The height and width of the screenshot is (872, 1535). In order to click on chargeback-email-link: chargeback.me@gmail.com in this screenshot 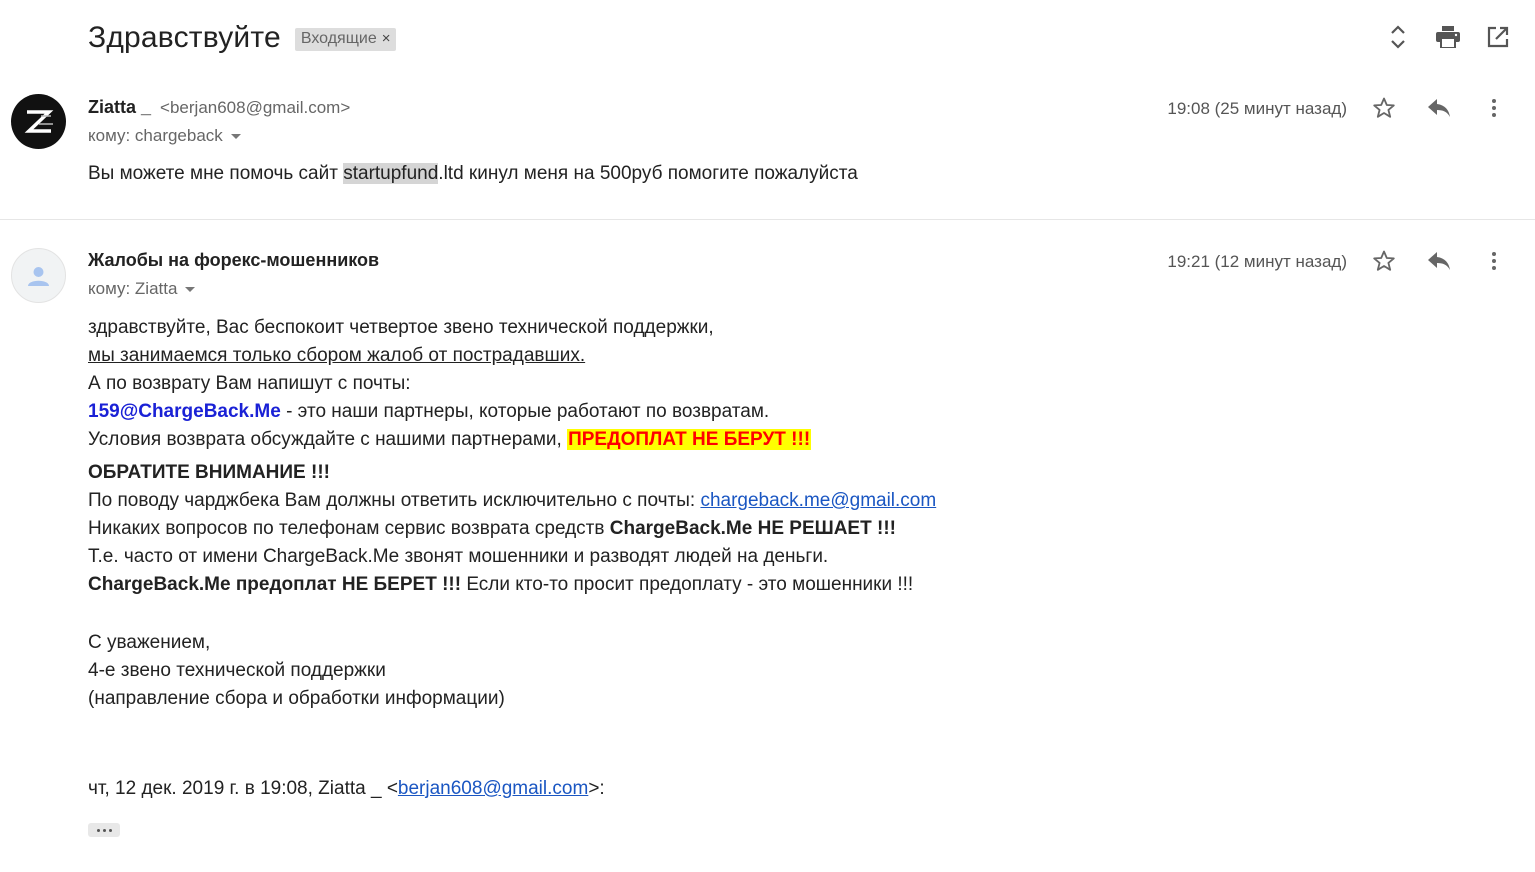, I will do `click(818, 500)`.